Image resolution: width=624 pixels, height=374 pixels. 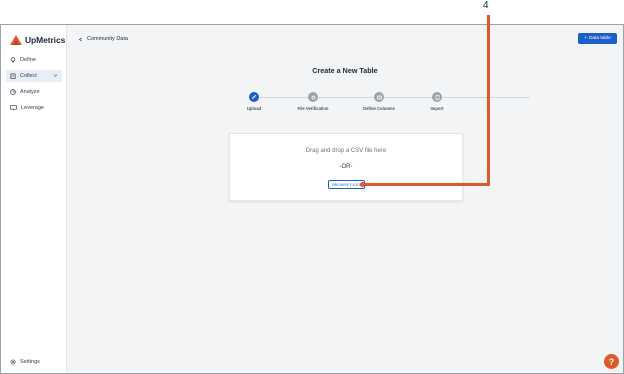 What do you see at coordinates (13, 108) in the screenshot?
I see `presentation-icon` at bounding box center [13, 108].